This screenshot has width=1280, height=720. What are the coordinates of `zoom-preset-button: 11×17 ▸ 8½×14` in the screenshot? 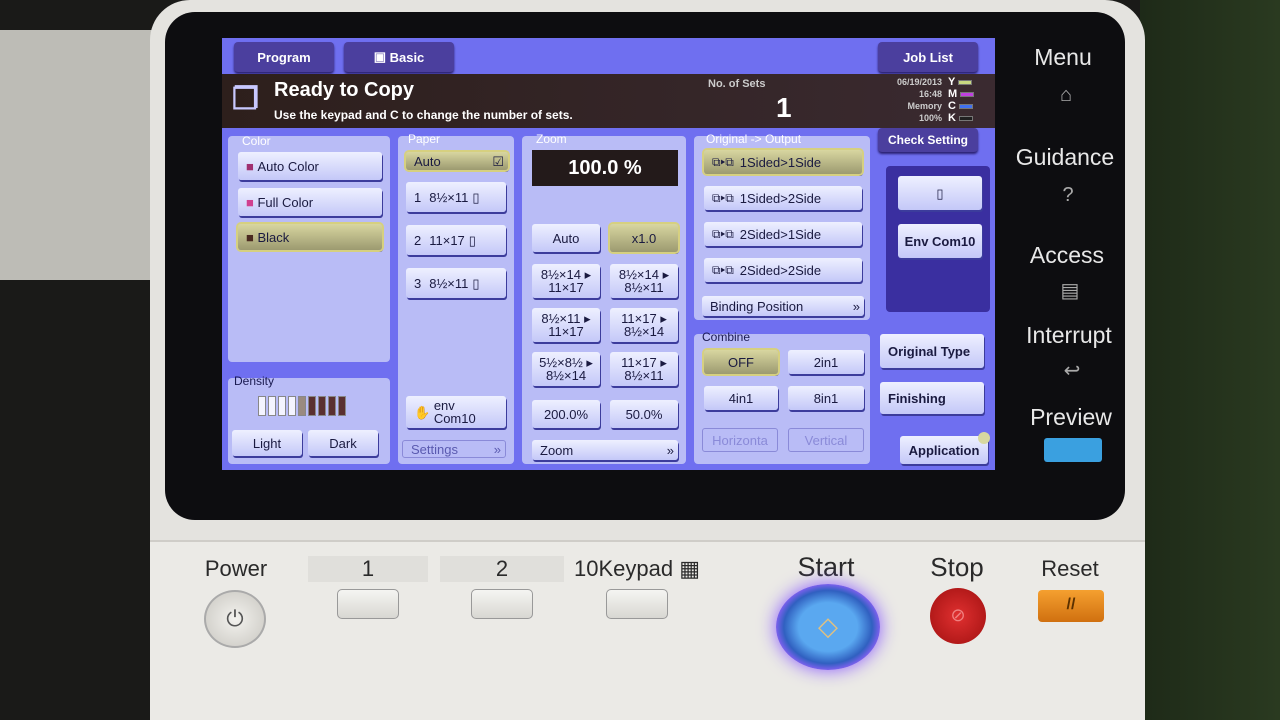 It's located at (644, 325).